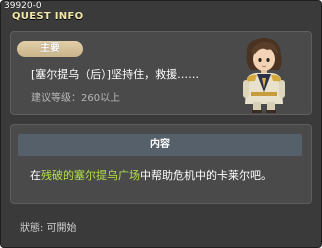 This screenshot has width=322, height=248. What do you see at coordinates (264, 75) in the screenshot?
I see `npc-portrait-icon` at bounding box center [264, 75].